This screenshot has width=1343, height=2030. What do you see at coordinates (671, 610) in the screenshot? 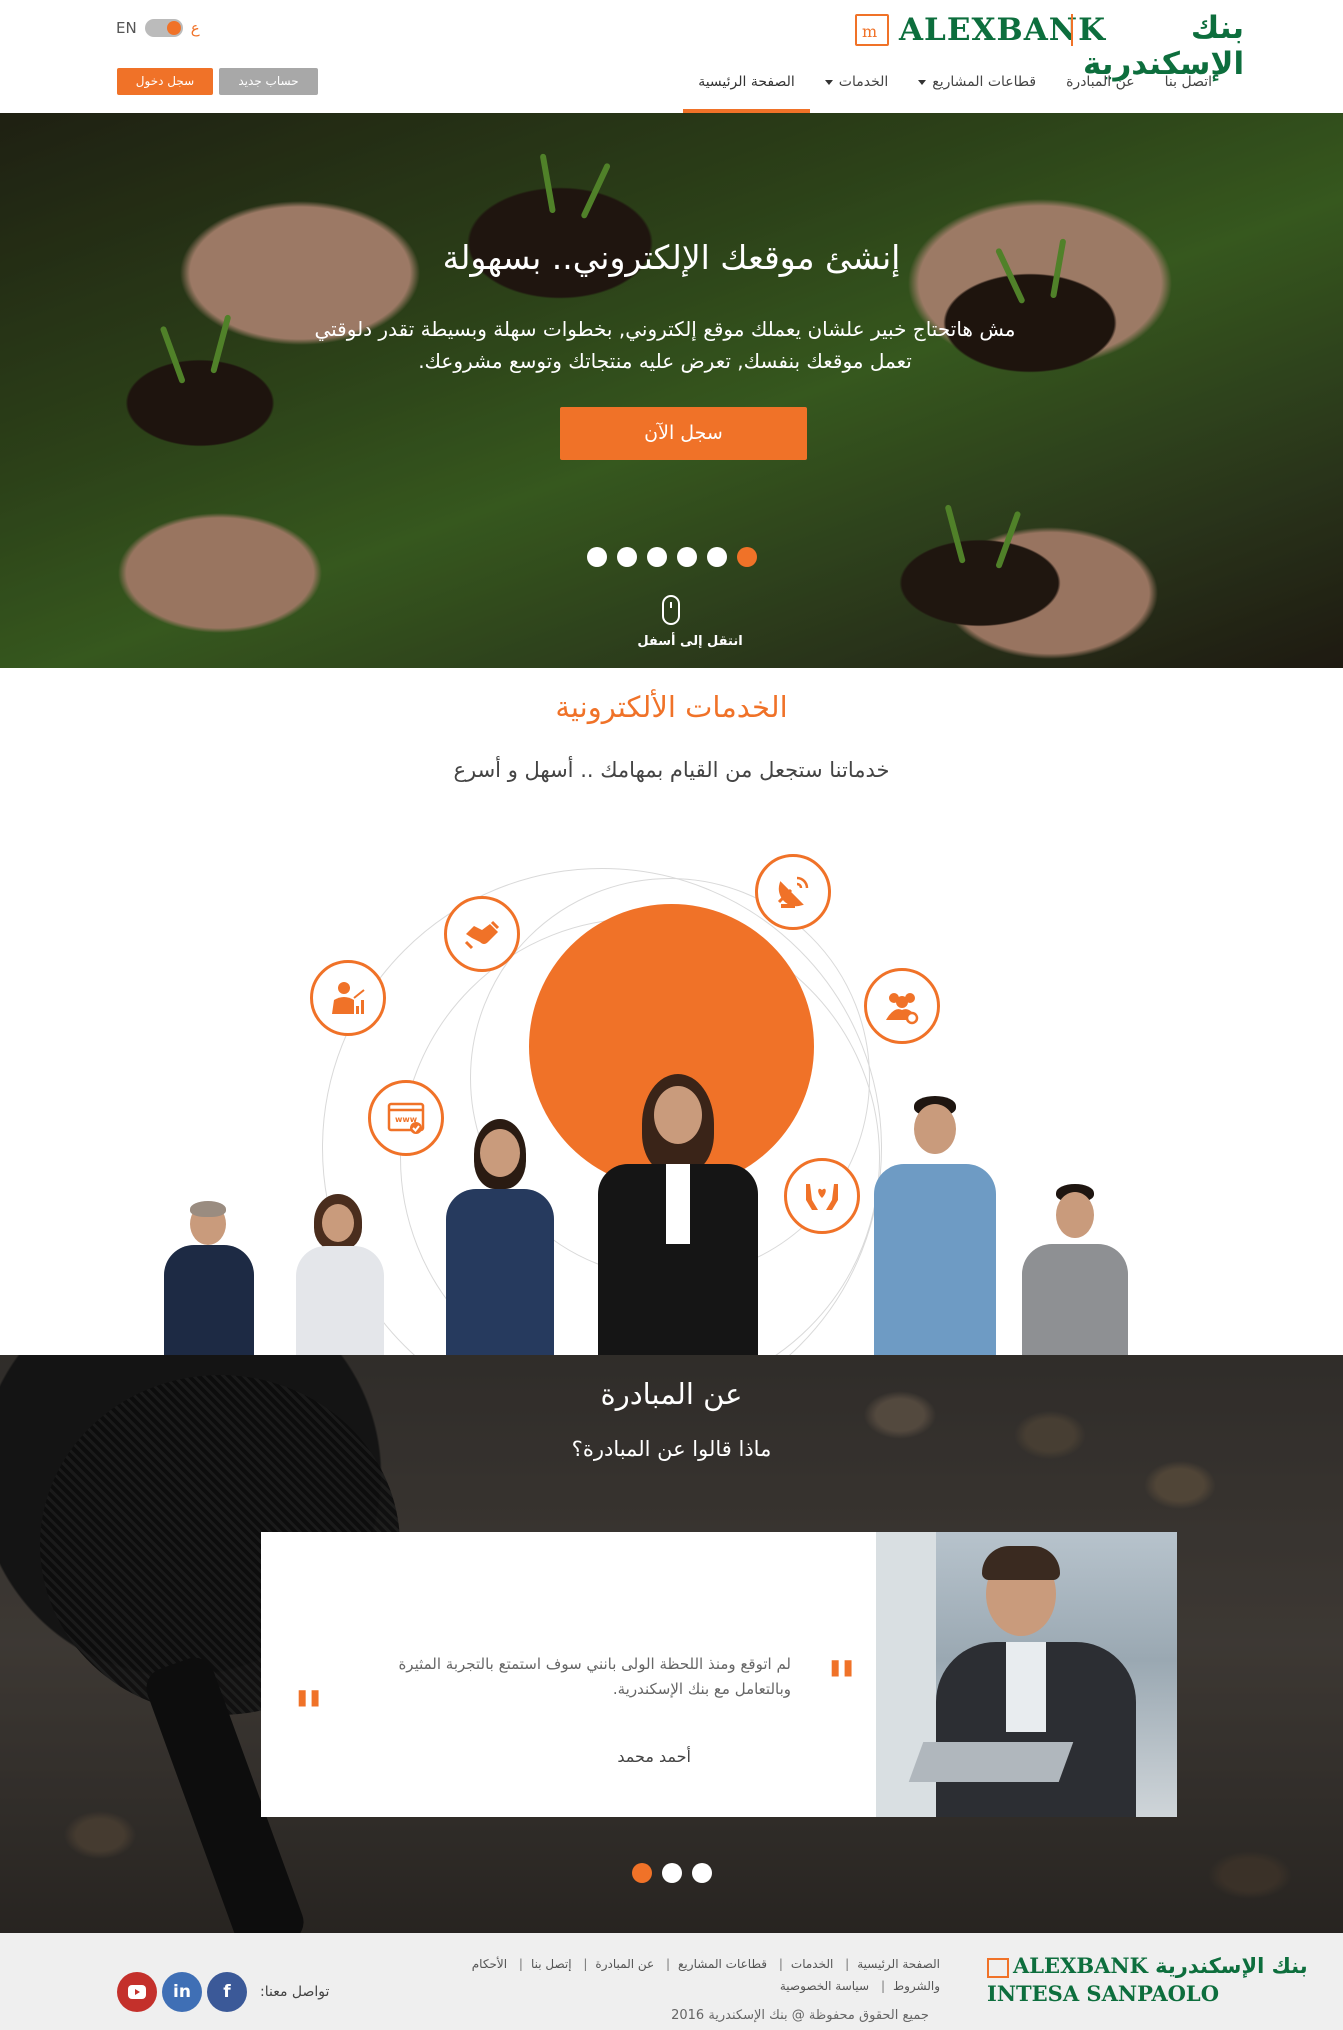
I see `mouse-scroll-icon` at bounding box center [671, 610].